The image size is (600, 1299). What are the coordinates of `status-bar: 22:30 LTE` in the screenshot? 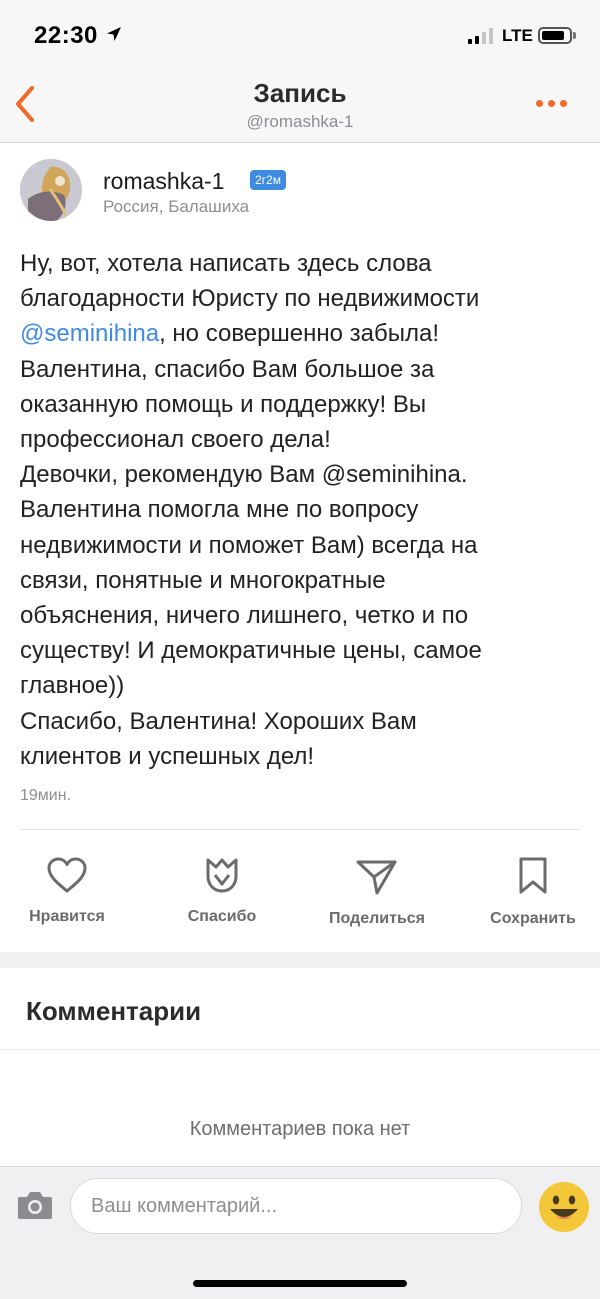 It's located at (300, 35).